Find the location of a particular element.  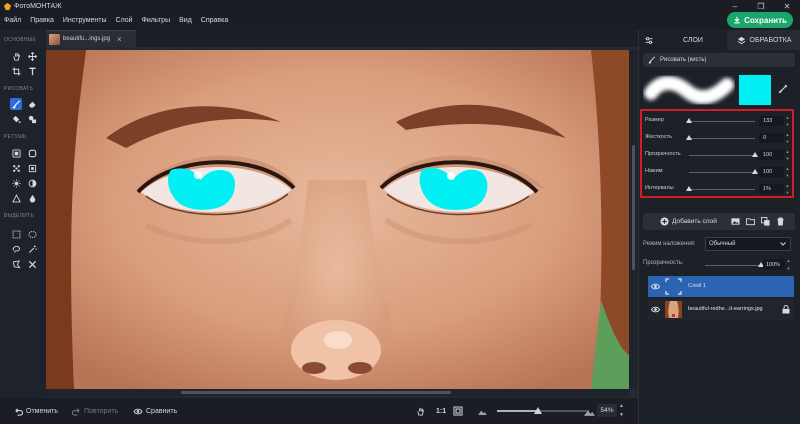

patch-tool is located at coordinates (32, 153).